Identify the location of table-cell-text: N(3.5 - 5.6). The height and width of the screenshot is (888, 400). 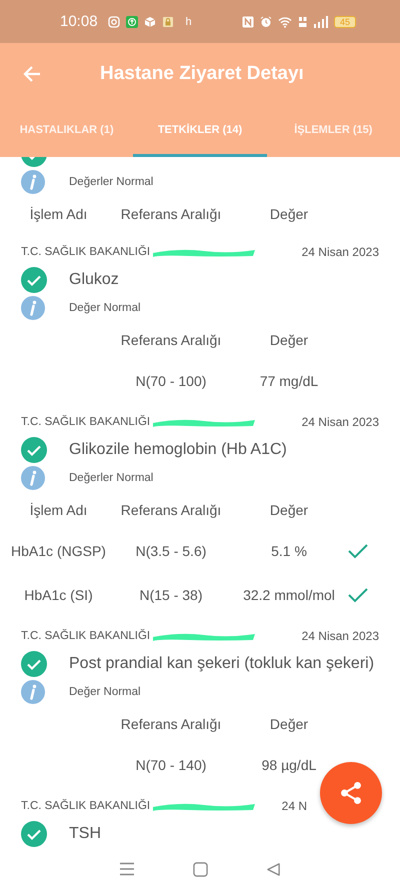
(171, 551).